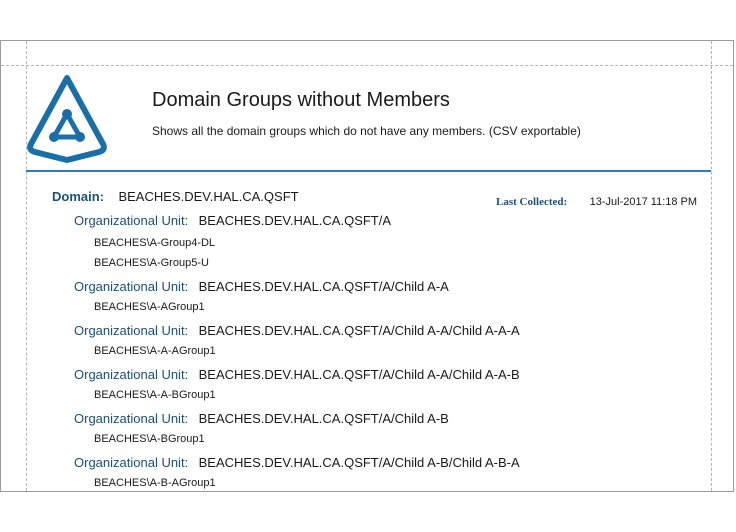 The image size is (736, 532). Describe the element at coordinates (155, 395) in the screenshot. I see `group-item: BEACHES\A-A-BGroup1` at that location.